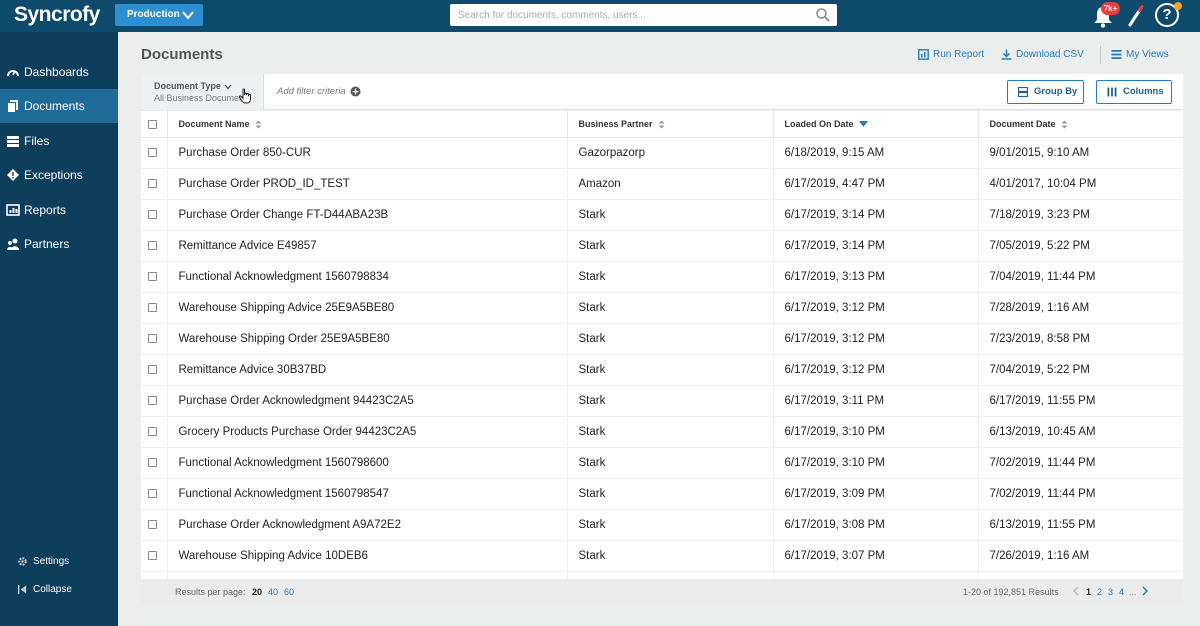  Describe the element at coordinates (1145, 591) in the screenshot. I see `chevron-right-icon` at that location.